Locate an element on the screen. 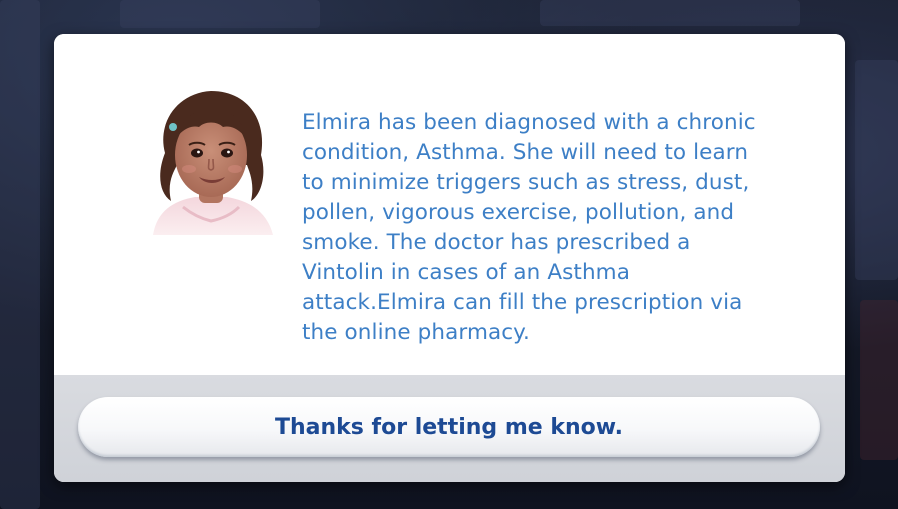 Image resolution: width=898 pixels, height=509 pixels. acknowledge-button-label: Thanks for letting me know. is located at coordinates (449, 427).